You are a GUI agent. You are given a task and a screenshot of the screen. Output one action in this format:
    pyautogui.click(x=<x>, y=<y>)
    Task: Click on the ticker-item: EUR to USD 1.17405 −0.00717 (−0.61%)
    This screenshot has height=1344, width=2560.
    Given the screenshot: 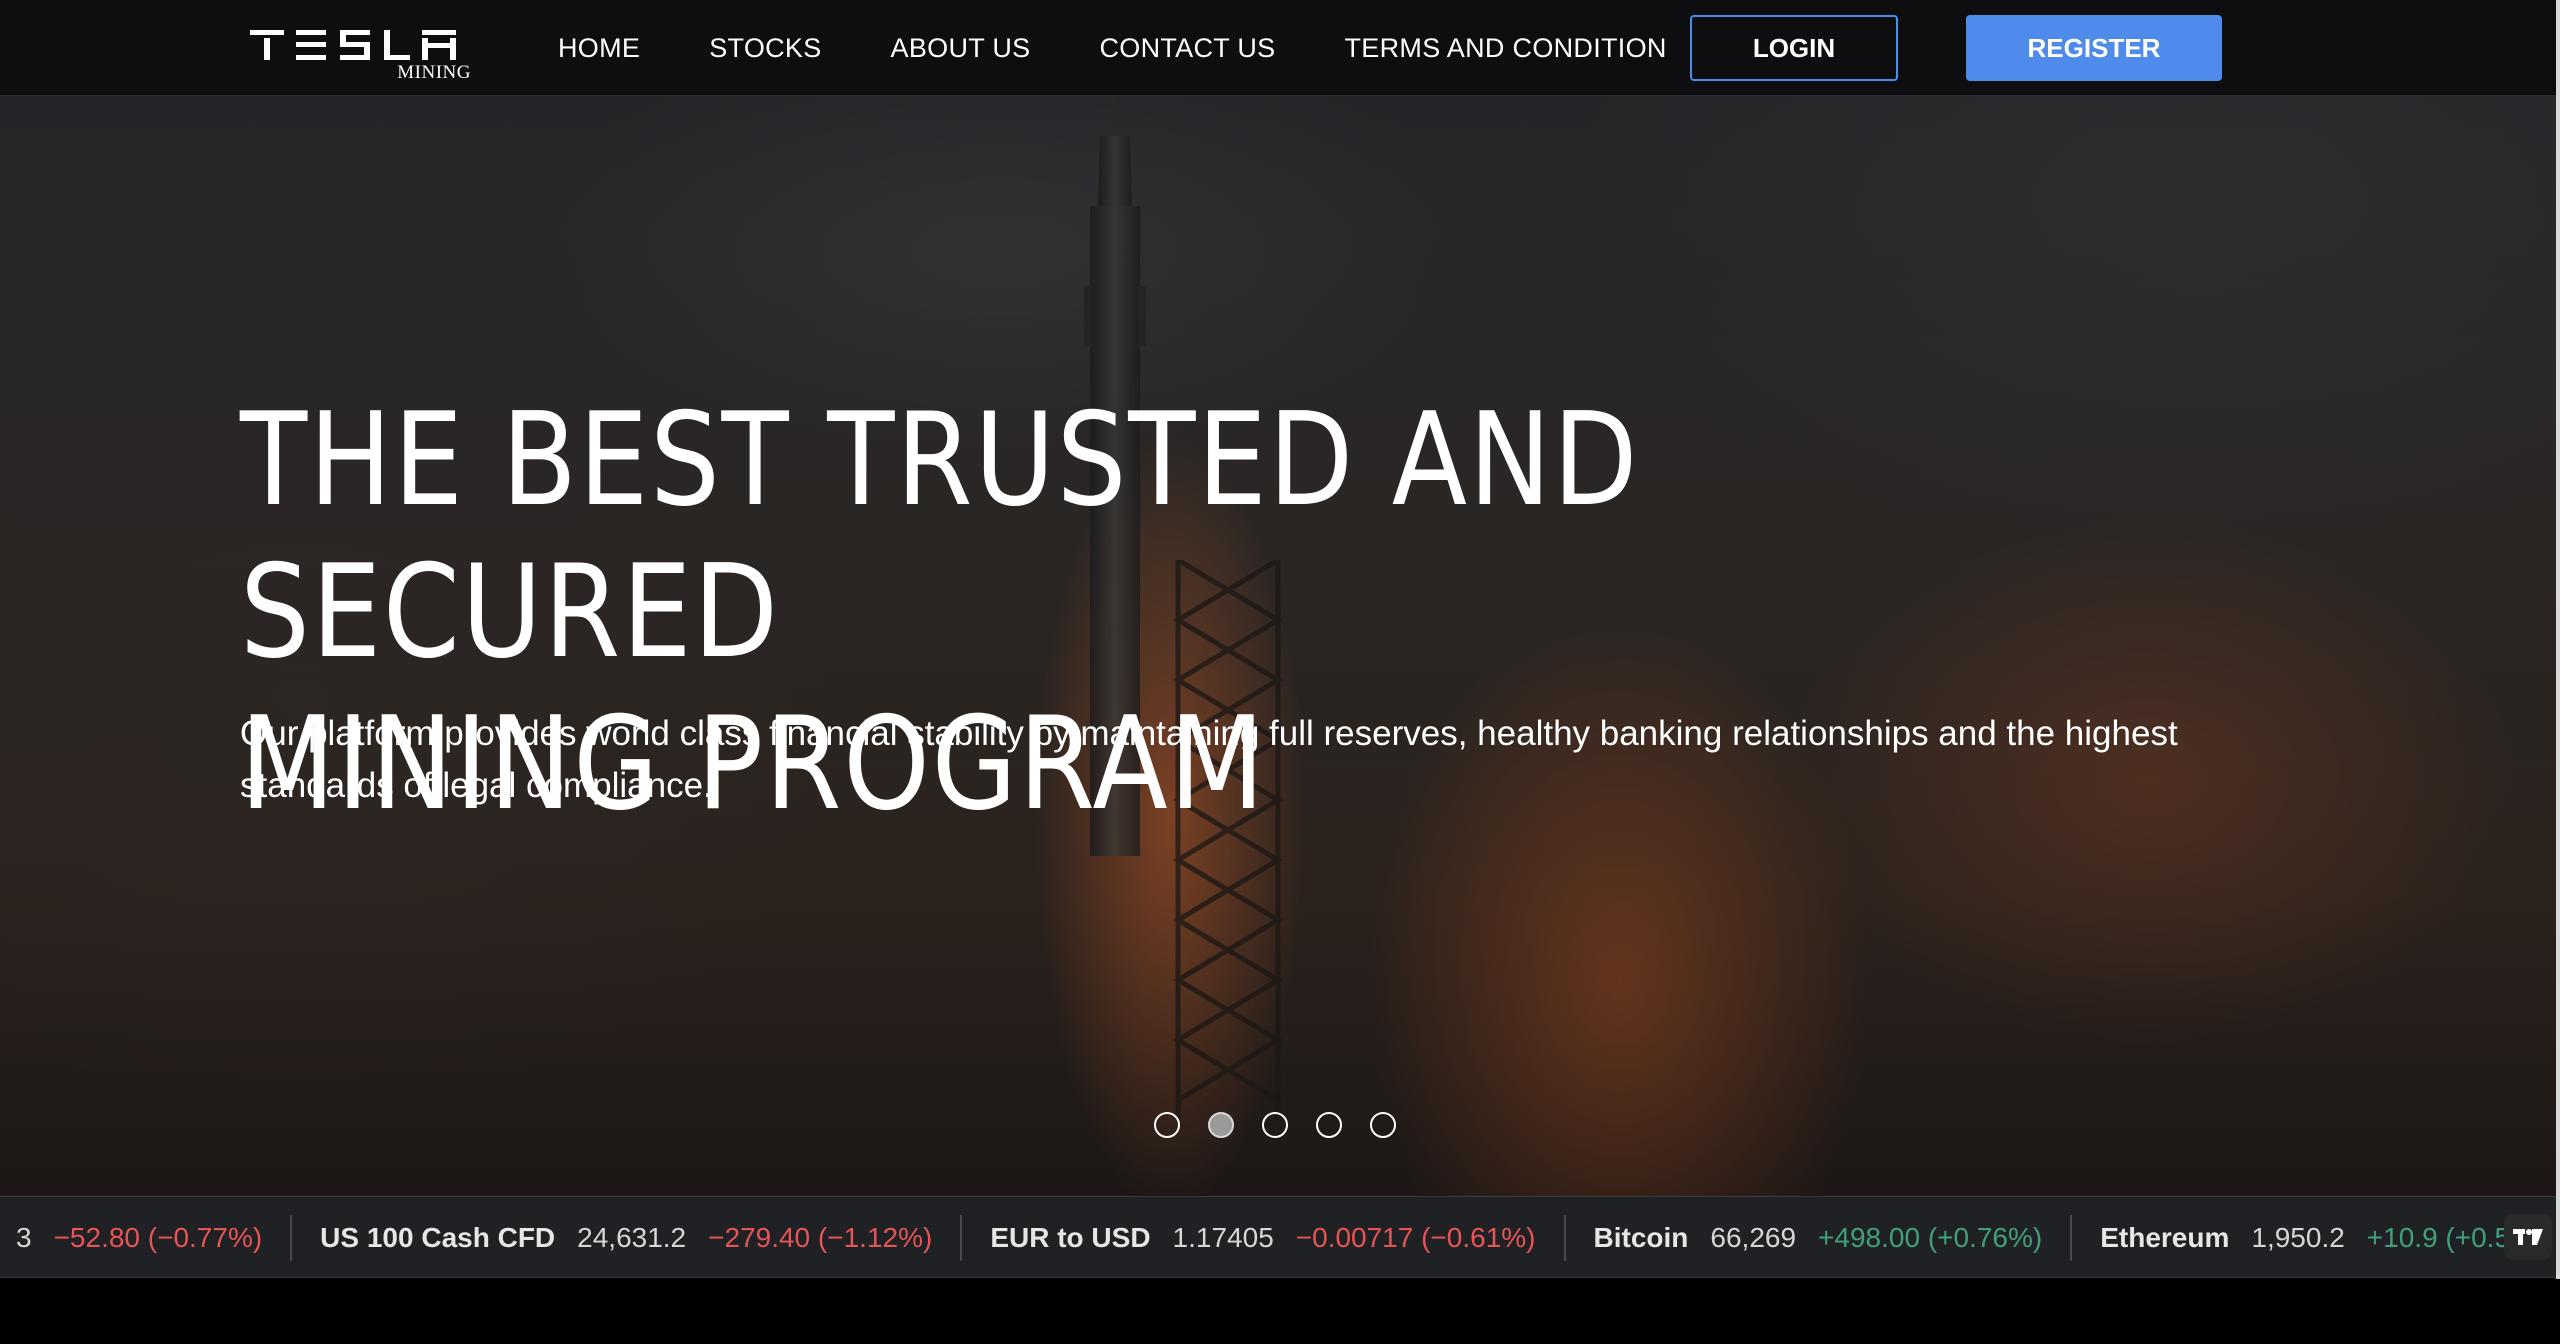 What is the action you would take?
    pyautogui.click(x=1264, y=1238)
    